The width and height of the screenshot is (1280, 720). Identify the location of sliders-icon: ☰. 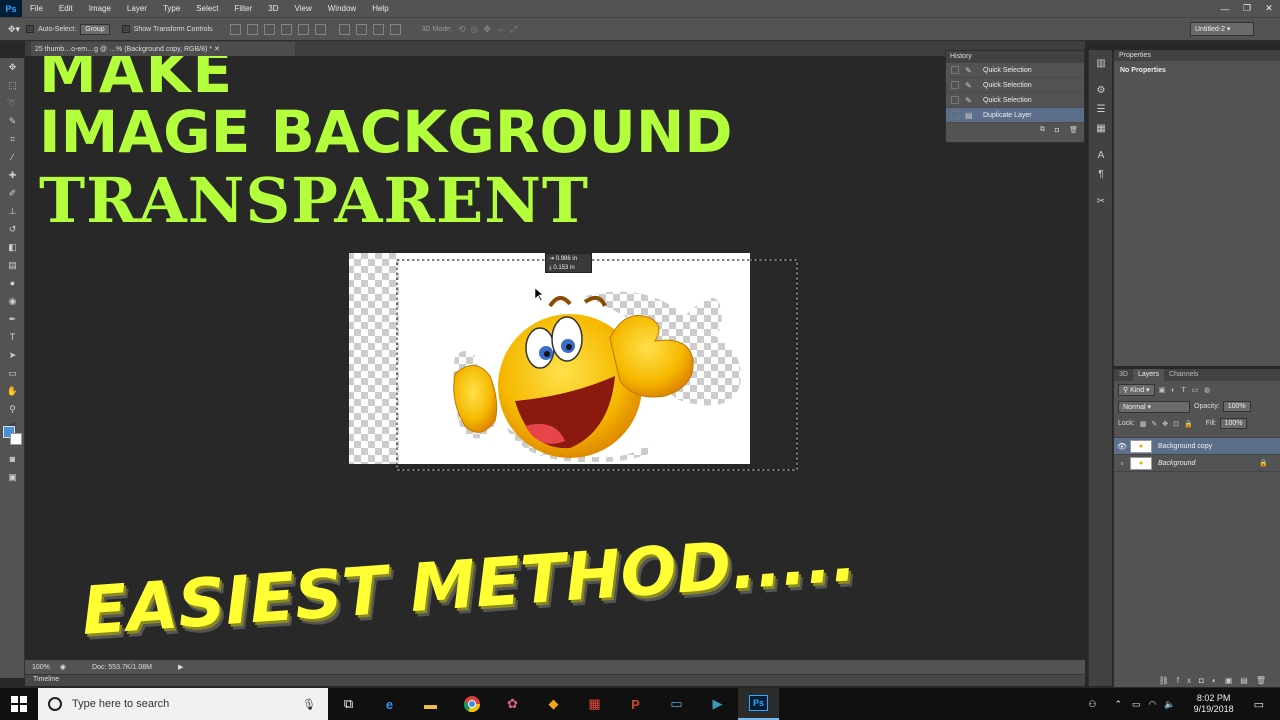
(1101, 109).